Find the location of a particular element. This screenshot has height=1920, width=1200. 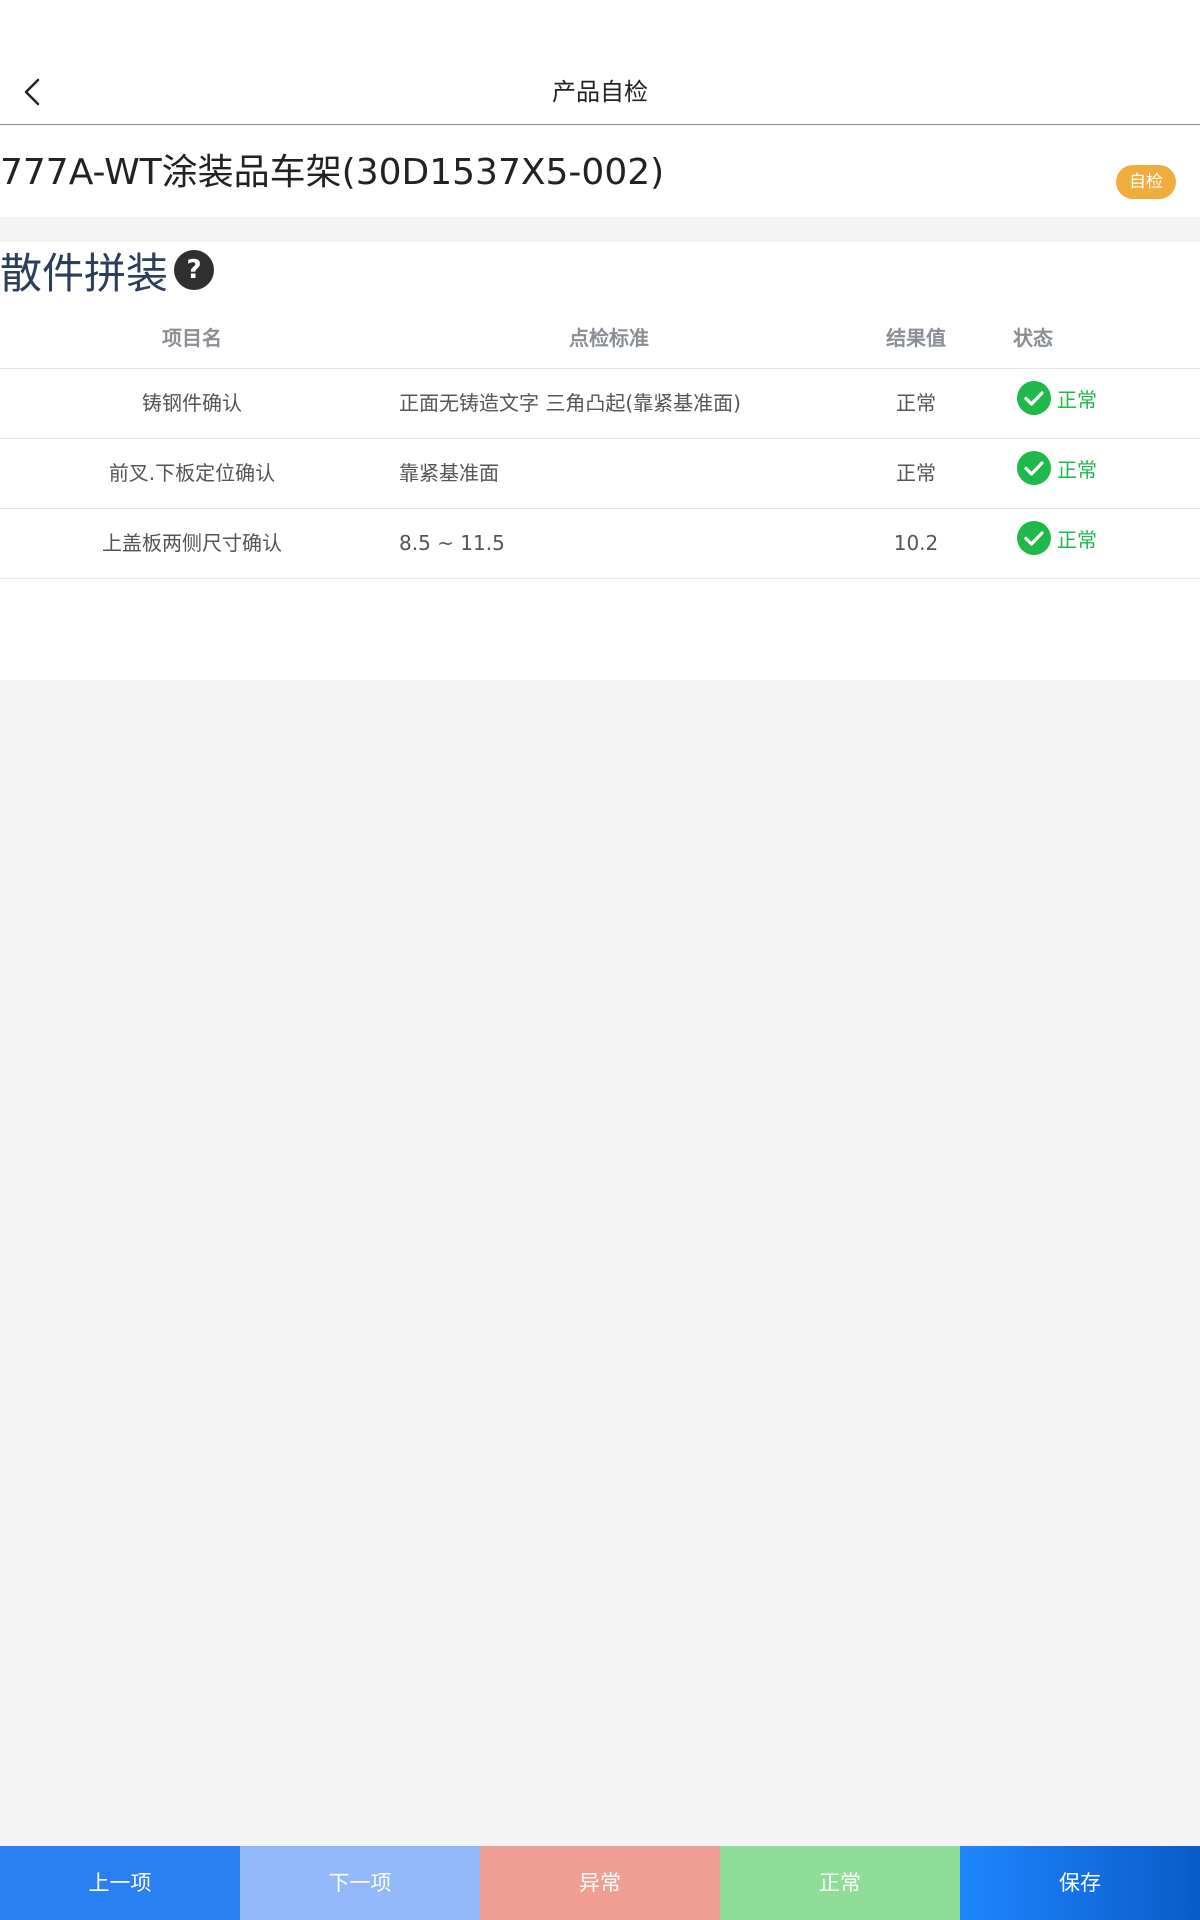

table-header: 项目名 点检标准 结果值 状态 is located at coordinates (600, 338).